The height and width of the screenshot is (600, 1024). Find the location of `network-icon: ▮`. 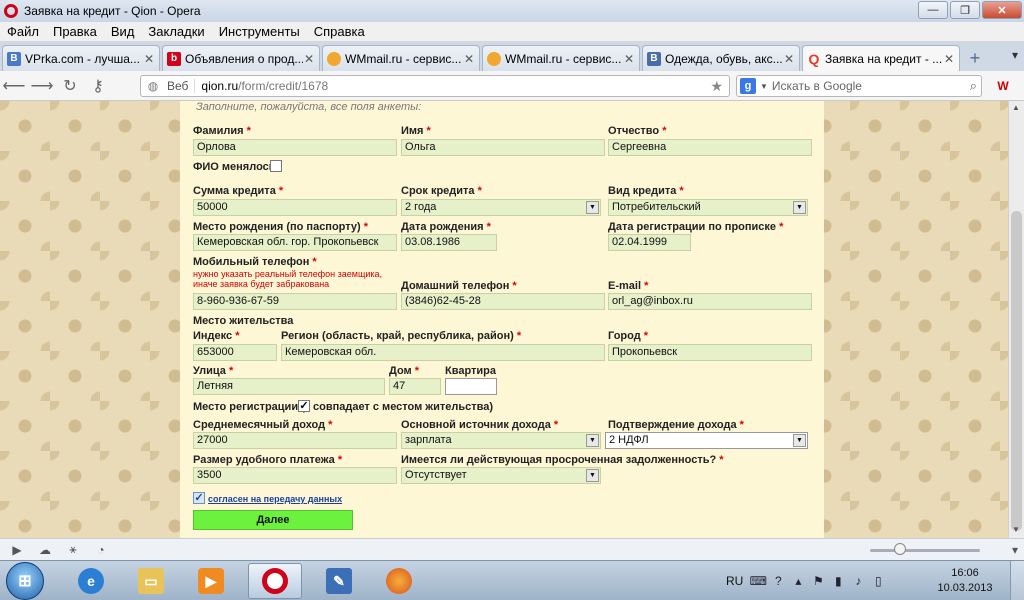

network-icon: ▮ is located at coordinates (838, 581).